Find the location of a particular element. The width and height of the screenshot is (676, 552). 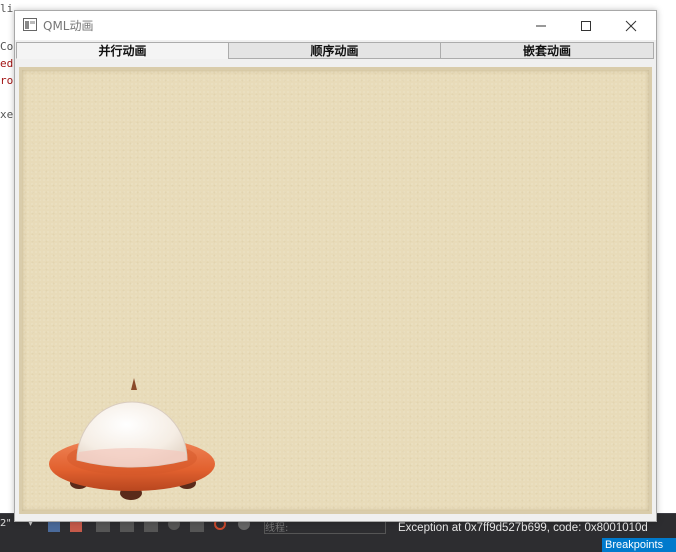

ufo-sprite is located at coordinates (132, 439).